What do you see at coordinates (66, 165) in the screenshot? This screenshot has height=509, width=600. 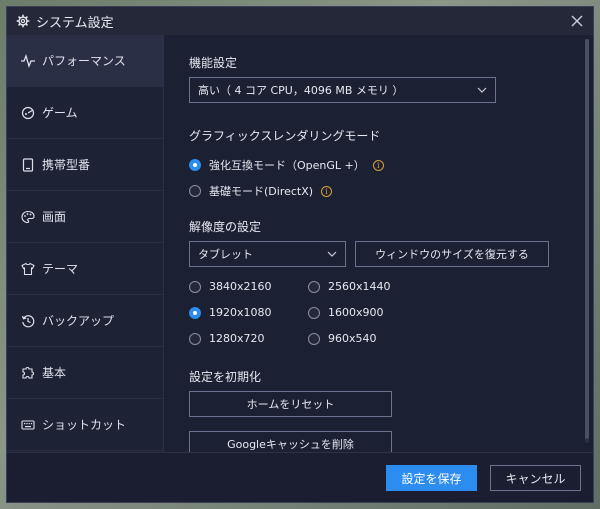 I see `sidebar-item-label: 携帯型番` at bounding box center [66, 165].